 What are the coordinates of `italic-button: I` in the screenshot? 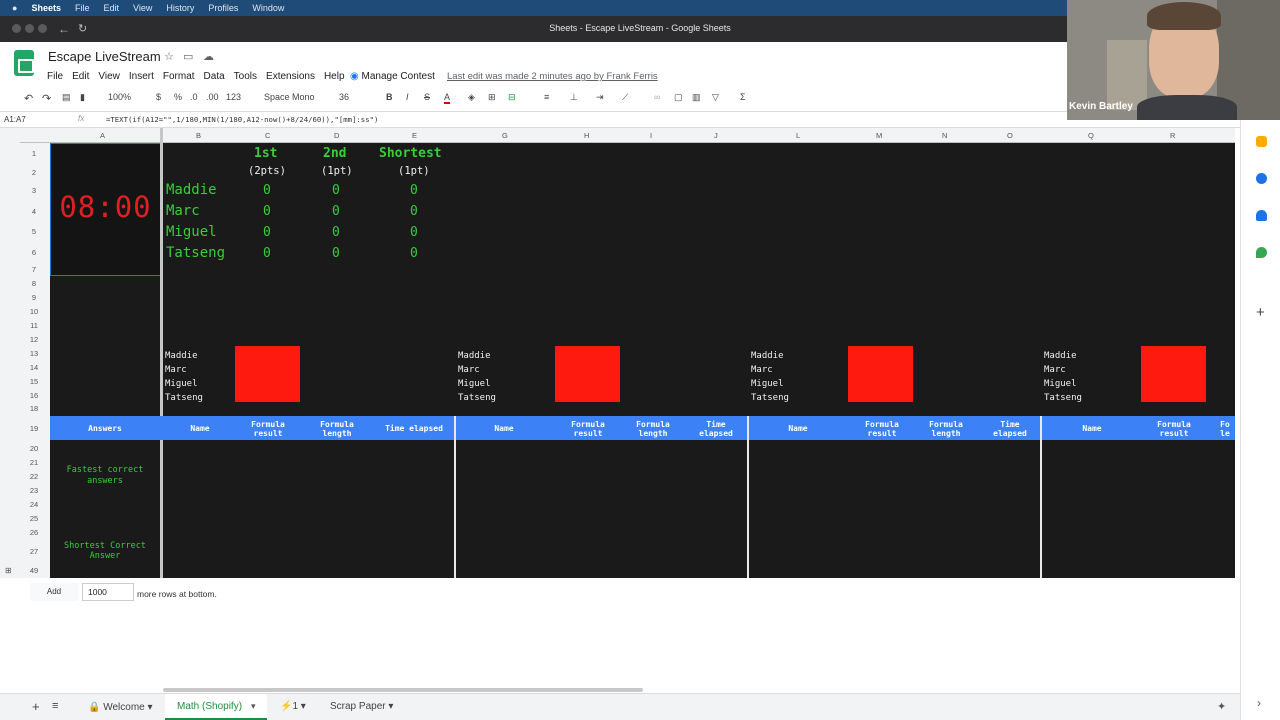 It's located at (407, 97).